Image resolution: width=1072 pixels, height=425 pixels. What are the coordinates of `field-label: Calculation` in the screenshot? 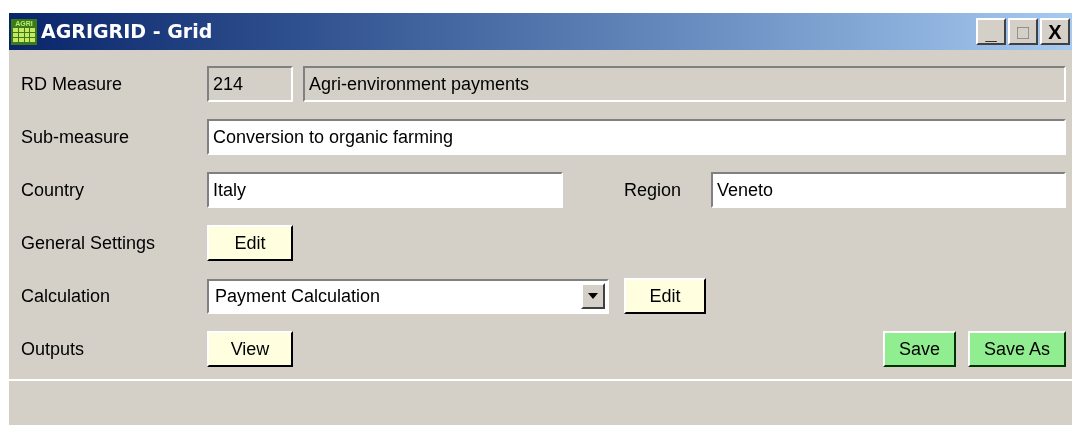 It's located at (66, 296).